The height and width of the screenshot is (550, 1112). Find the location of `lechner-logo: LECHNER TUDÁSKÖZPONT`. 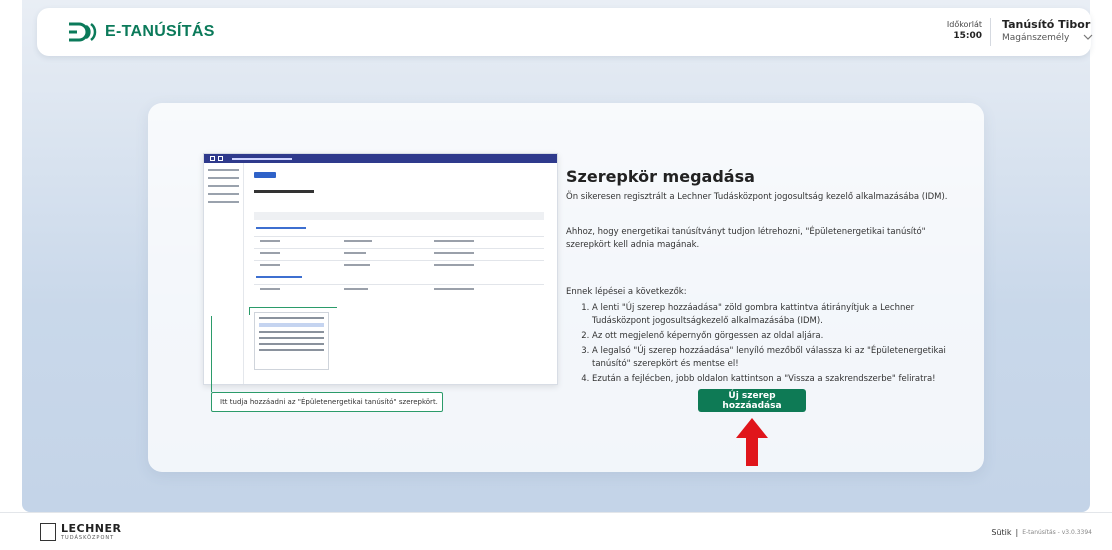

lechner-logo: LECHNER TUDÁSKÖZPONT is located at coordinates (81, 531).